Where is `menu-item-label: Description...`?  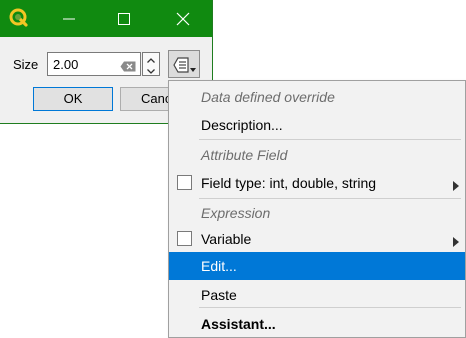
menu-item-label: Description... is located at coordinates (242, 125).